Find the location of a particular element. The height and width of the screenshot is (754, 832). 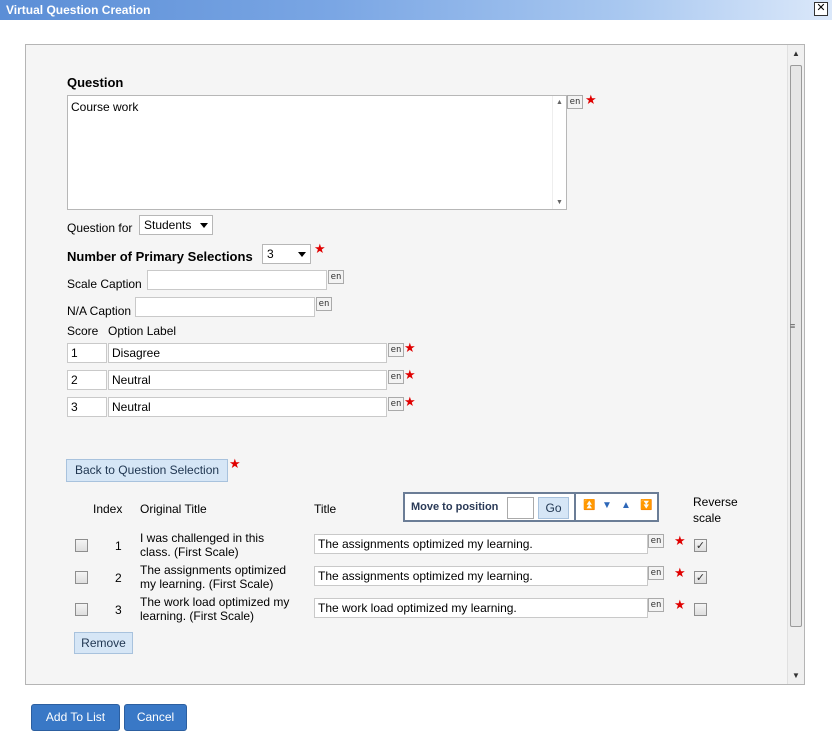

move-to-position-label: Move to position is located at coordinates (455, 507).